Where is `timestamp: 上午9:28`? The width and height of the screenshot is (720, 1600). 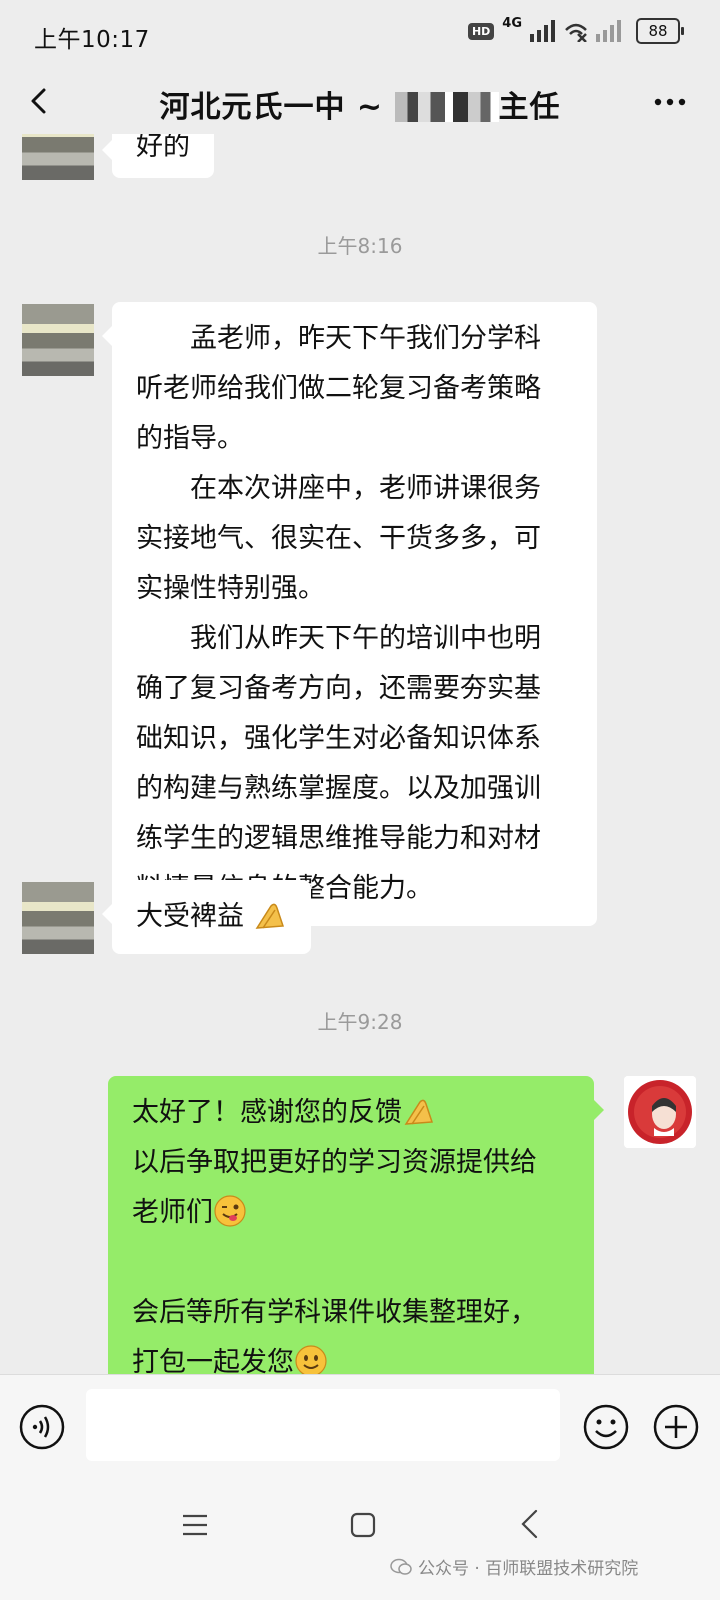 timestamp: 上午9:28 is located at coordinates (360, 1022).